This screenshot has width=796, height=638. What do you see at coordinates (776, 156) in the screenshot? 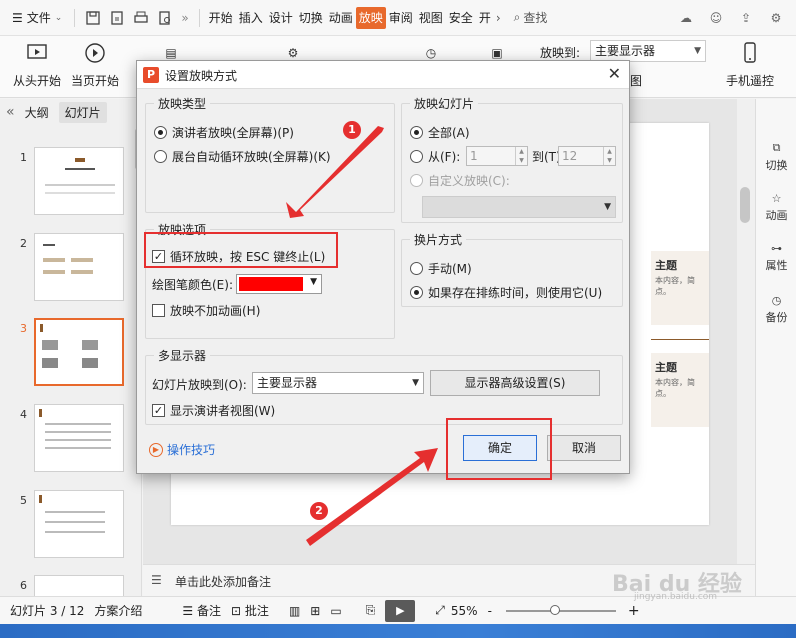
I see `transition-pane-button: ⧉ 切换` at bounding box center [776, 156].